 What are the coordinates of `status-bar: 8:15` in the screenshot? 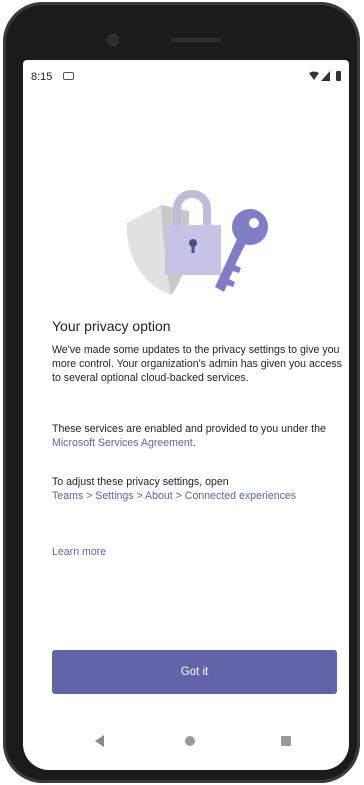 It's located at (186, 76).